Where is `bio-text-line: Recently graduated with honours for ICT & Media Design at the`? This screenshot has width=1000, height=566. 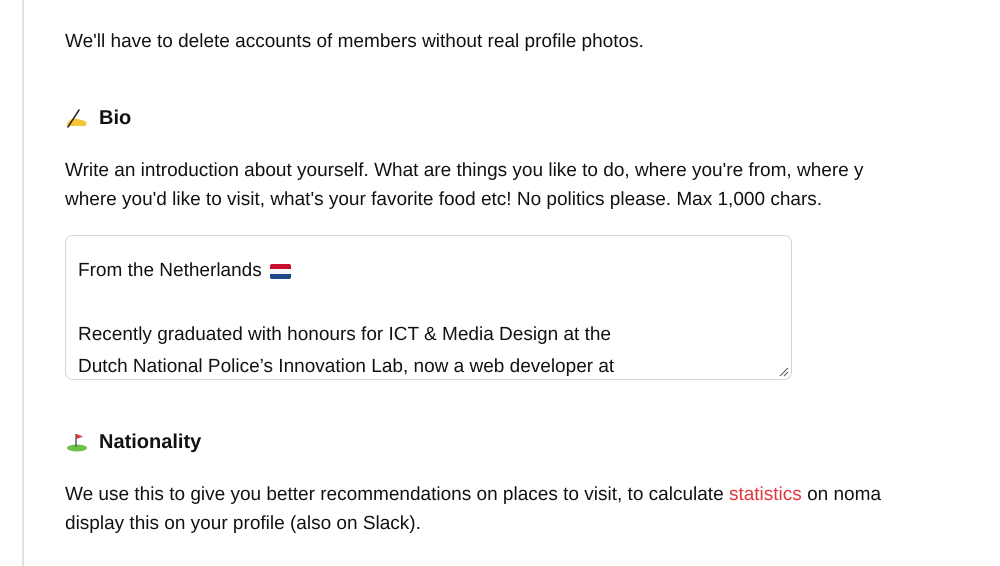
bio-text-line: Recently graduated with honours for ICT & Media Design at the is located at coordinates (344, 335).